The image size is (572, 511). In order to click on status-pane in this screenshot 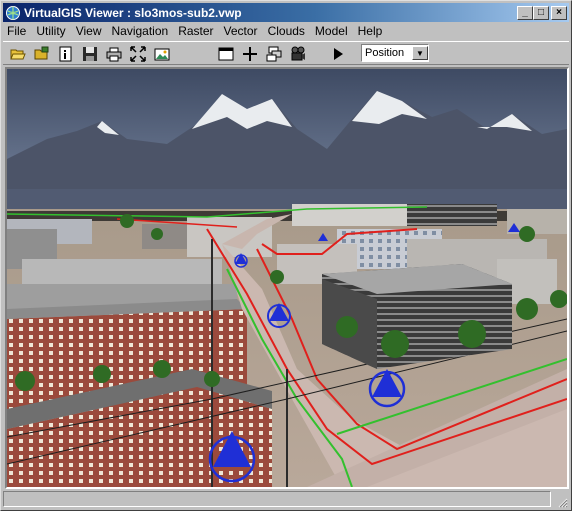, I will do `click(277, 499)`.